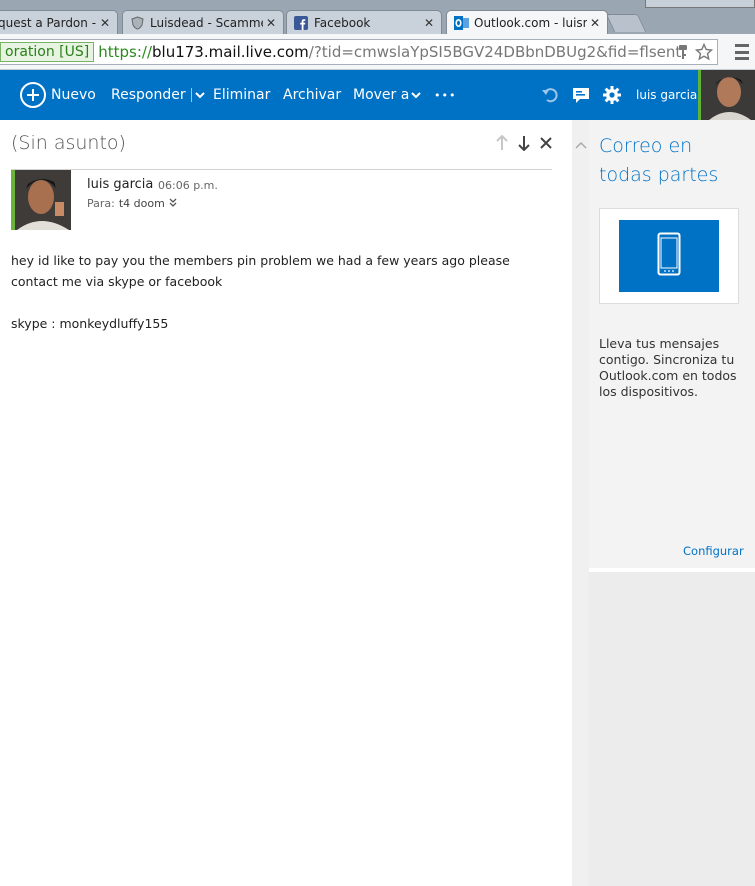 This screenshot has height=886, width=755. I want to click on more-icon: •••, so click(445, 95).